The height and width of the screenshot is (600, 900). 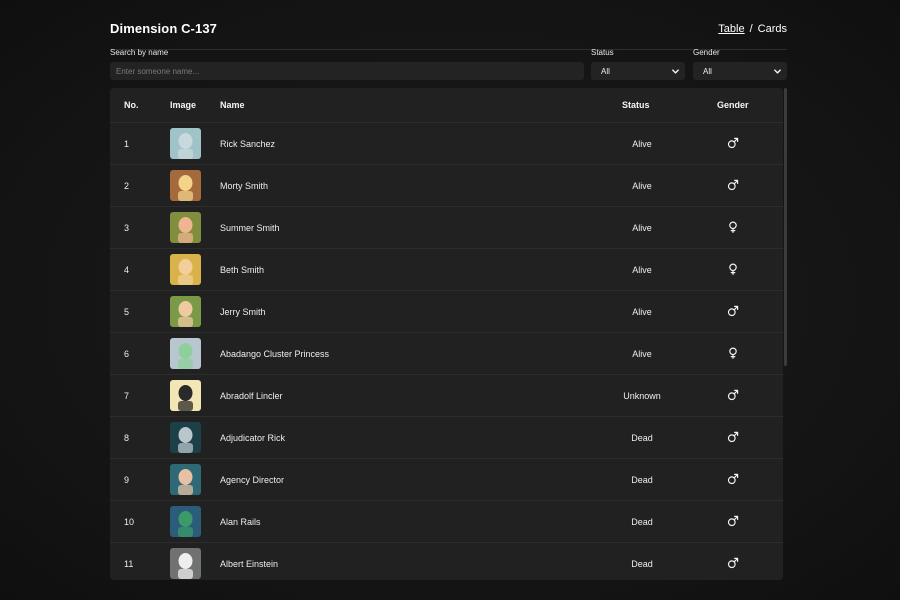 I want to click on table-row: 11 Albert Einstein Dead, so click(x=446, y=561).